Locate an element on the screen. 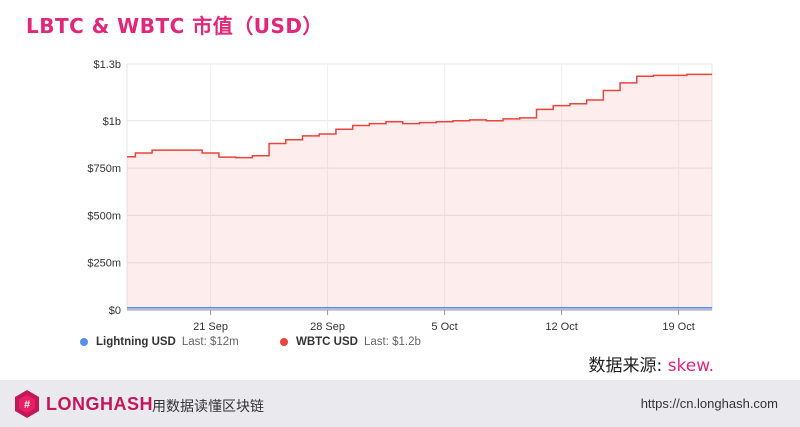  x-tick-label: 5 Oct is located at coordinates (444, 327).